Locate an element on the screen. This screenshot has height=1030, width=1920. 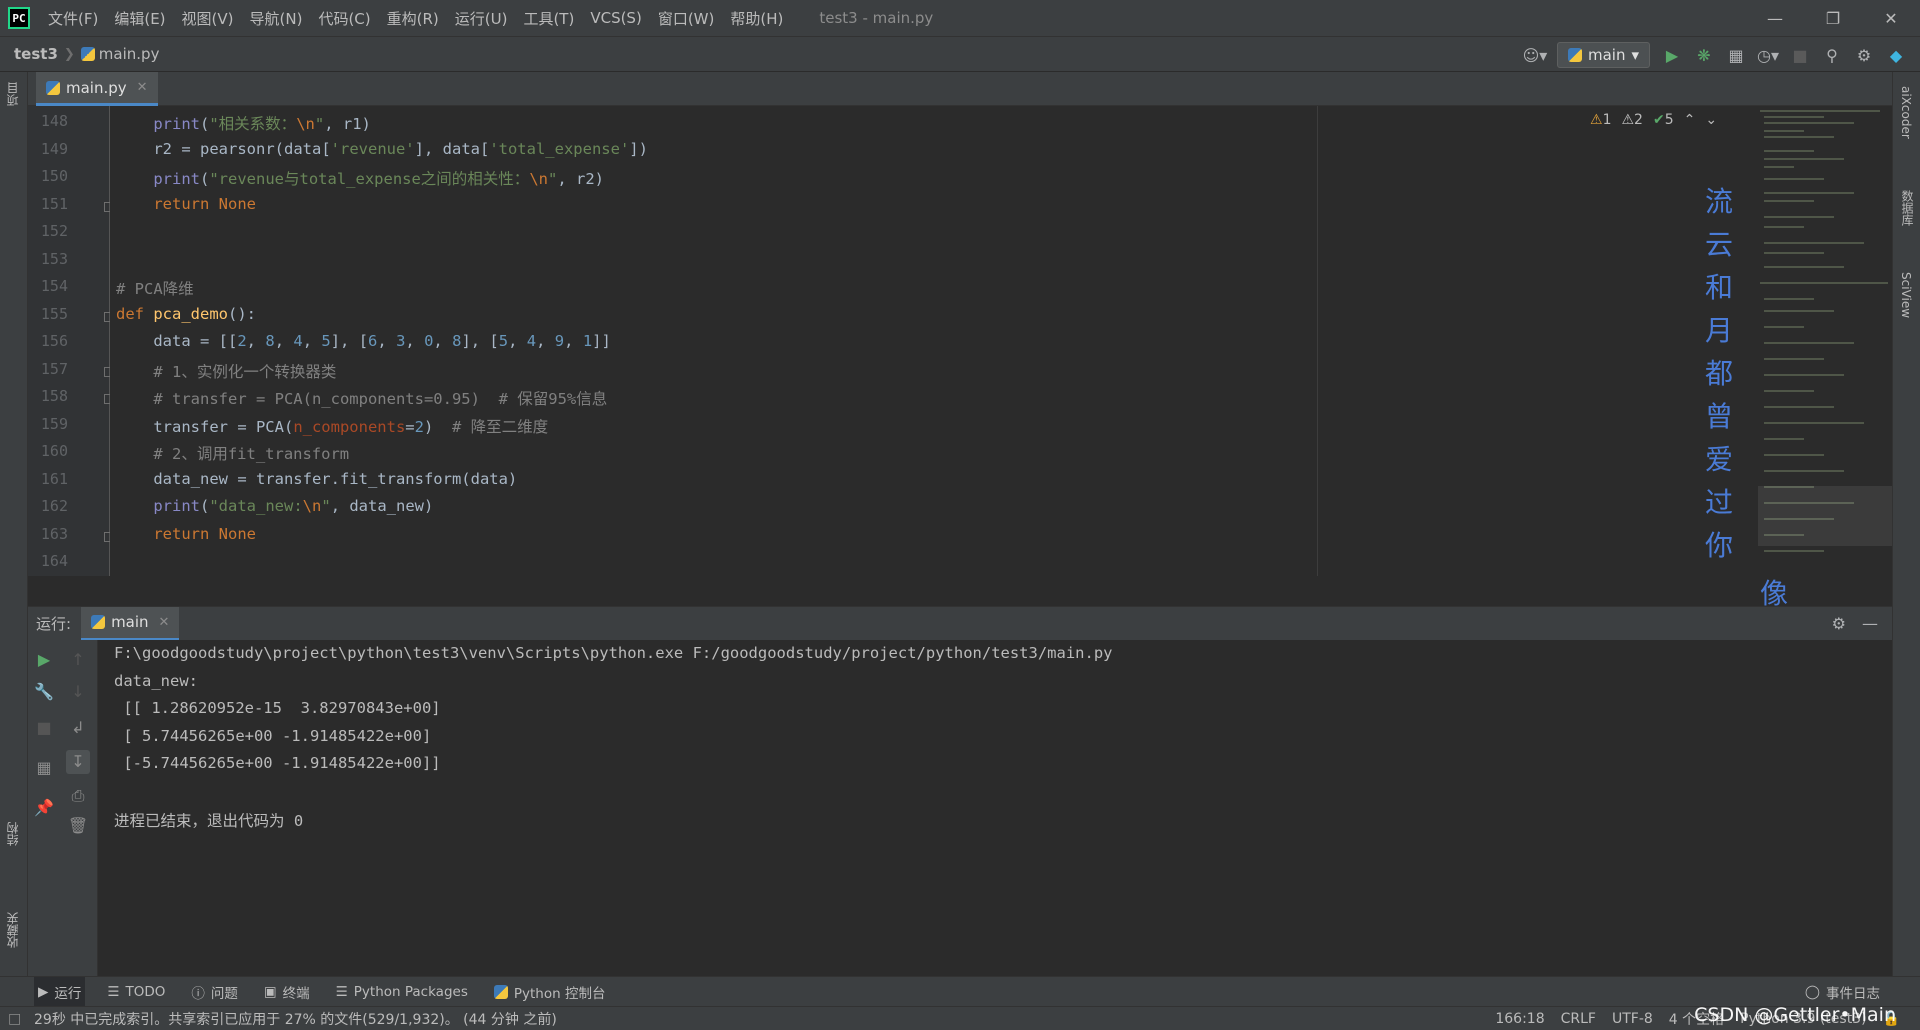
poem-char: 都 is located at coordinates (1719, 373).